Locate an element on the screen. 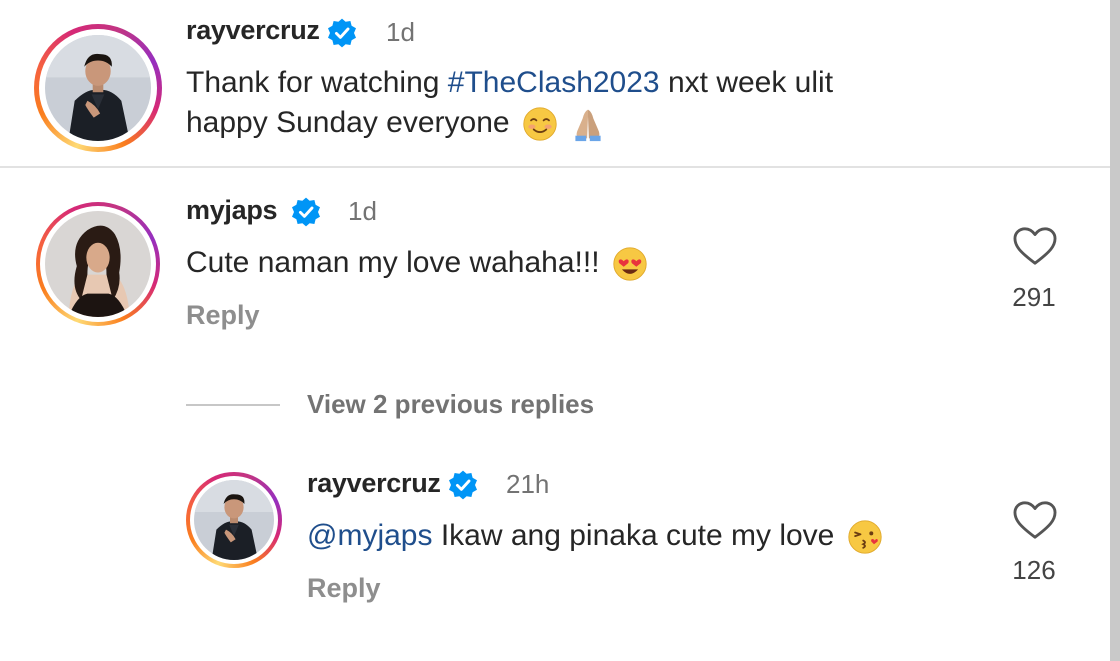  view-previous-replies-button: View 2 previous replies is located at coordinates (450, 404).